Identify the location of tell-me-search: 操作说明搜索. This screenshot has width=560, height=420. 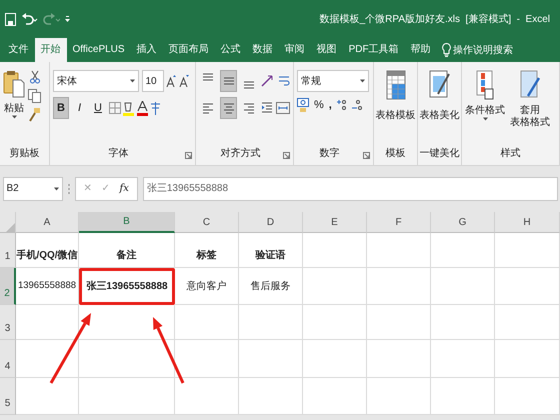
(483, 50).